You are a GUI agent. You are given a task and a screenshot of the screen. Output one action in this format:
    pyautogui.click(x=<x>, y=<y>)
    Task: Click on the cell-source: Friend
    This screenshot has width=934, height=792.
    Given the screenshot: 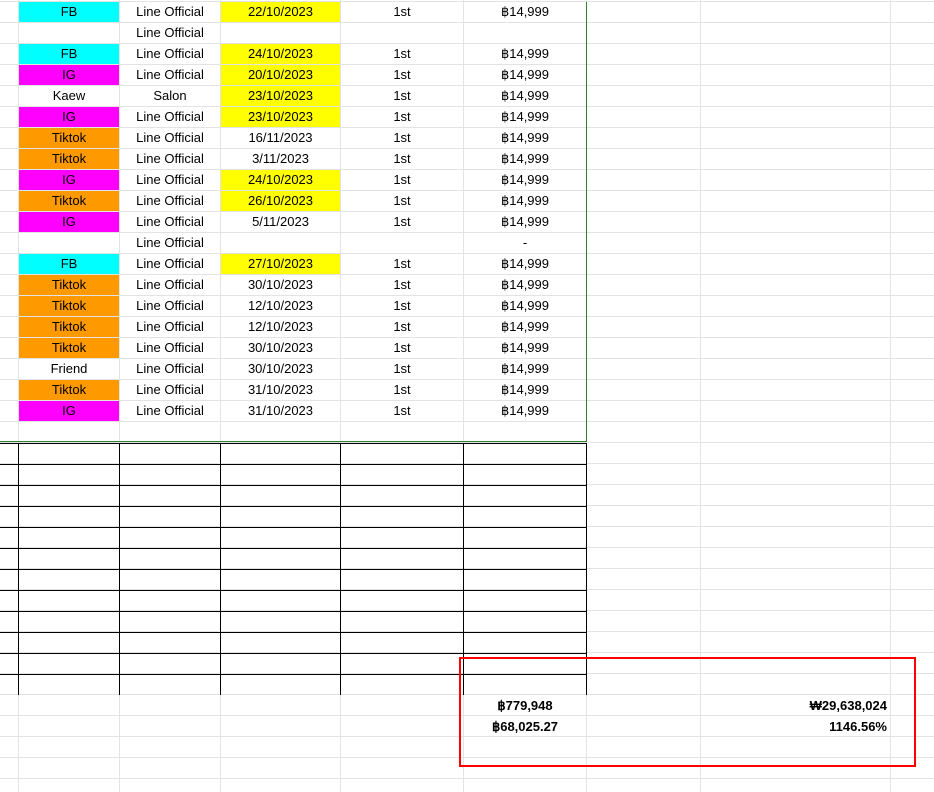 What is the action you would take?
    pyautogui.click(x=69, y=369)
    